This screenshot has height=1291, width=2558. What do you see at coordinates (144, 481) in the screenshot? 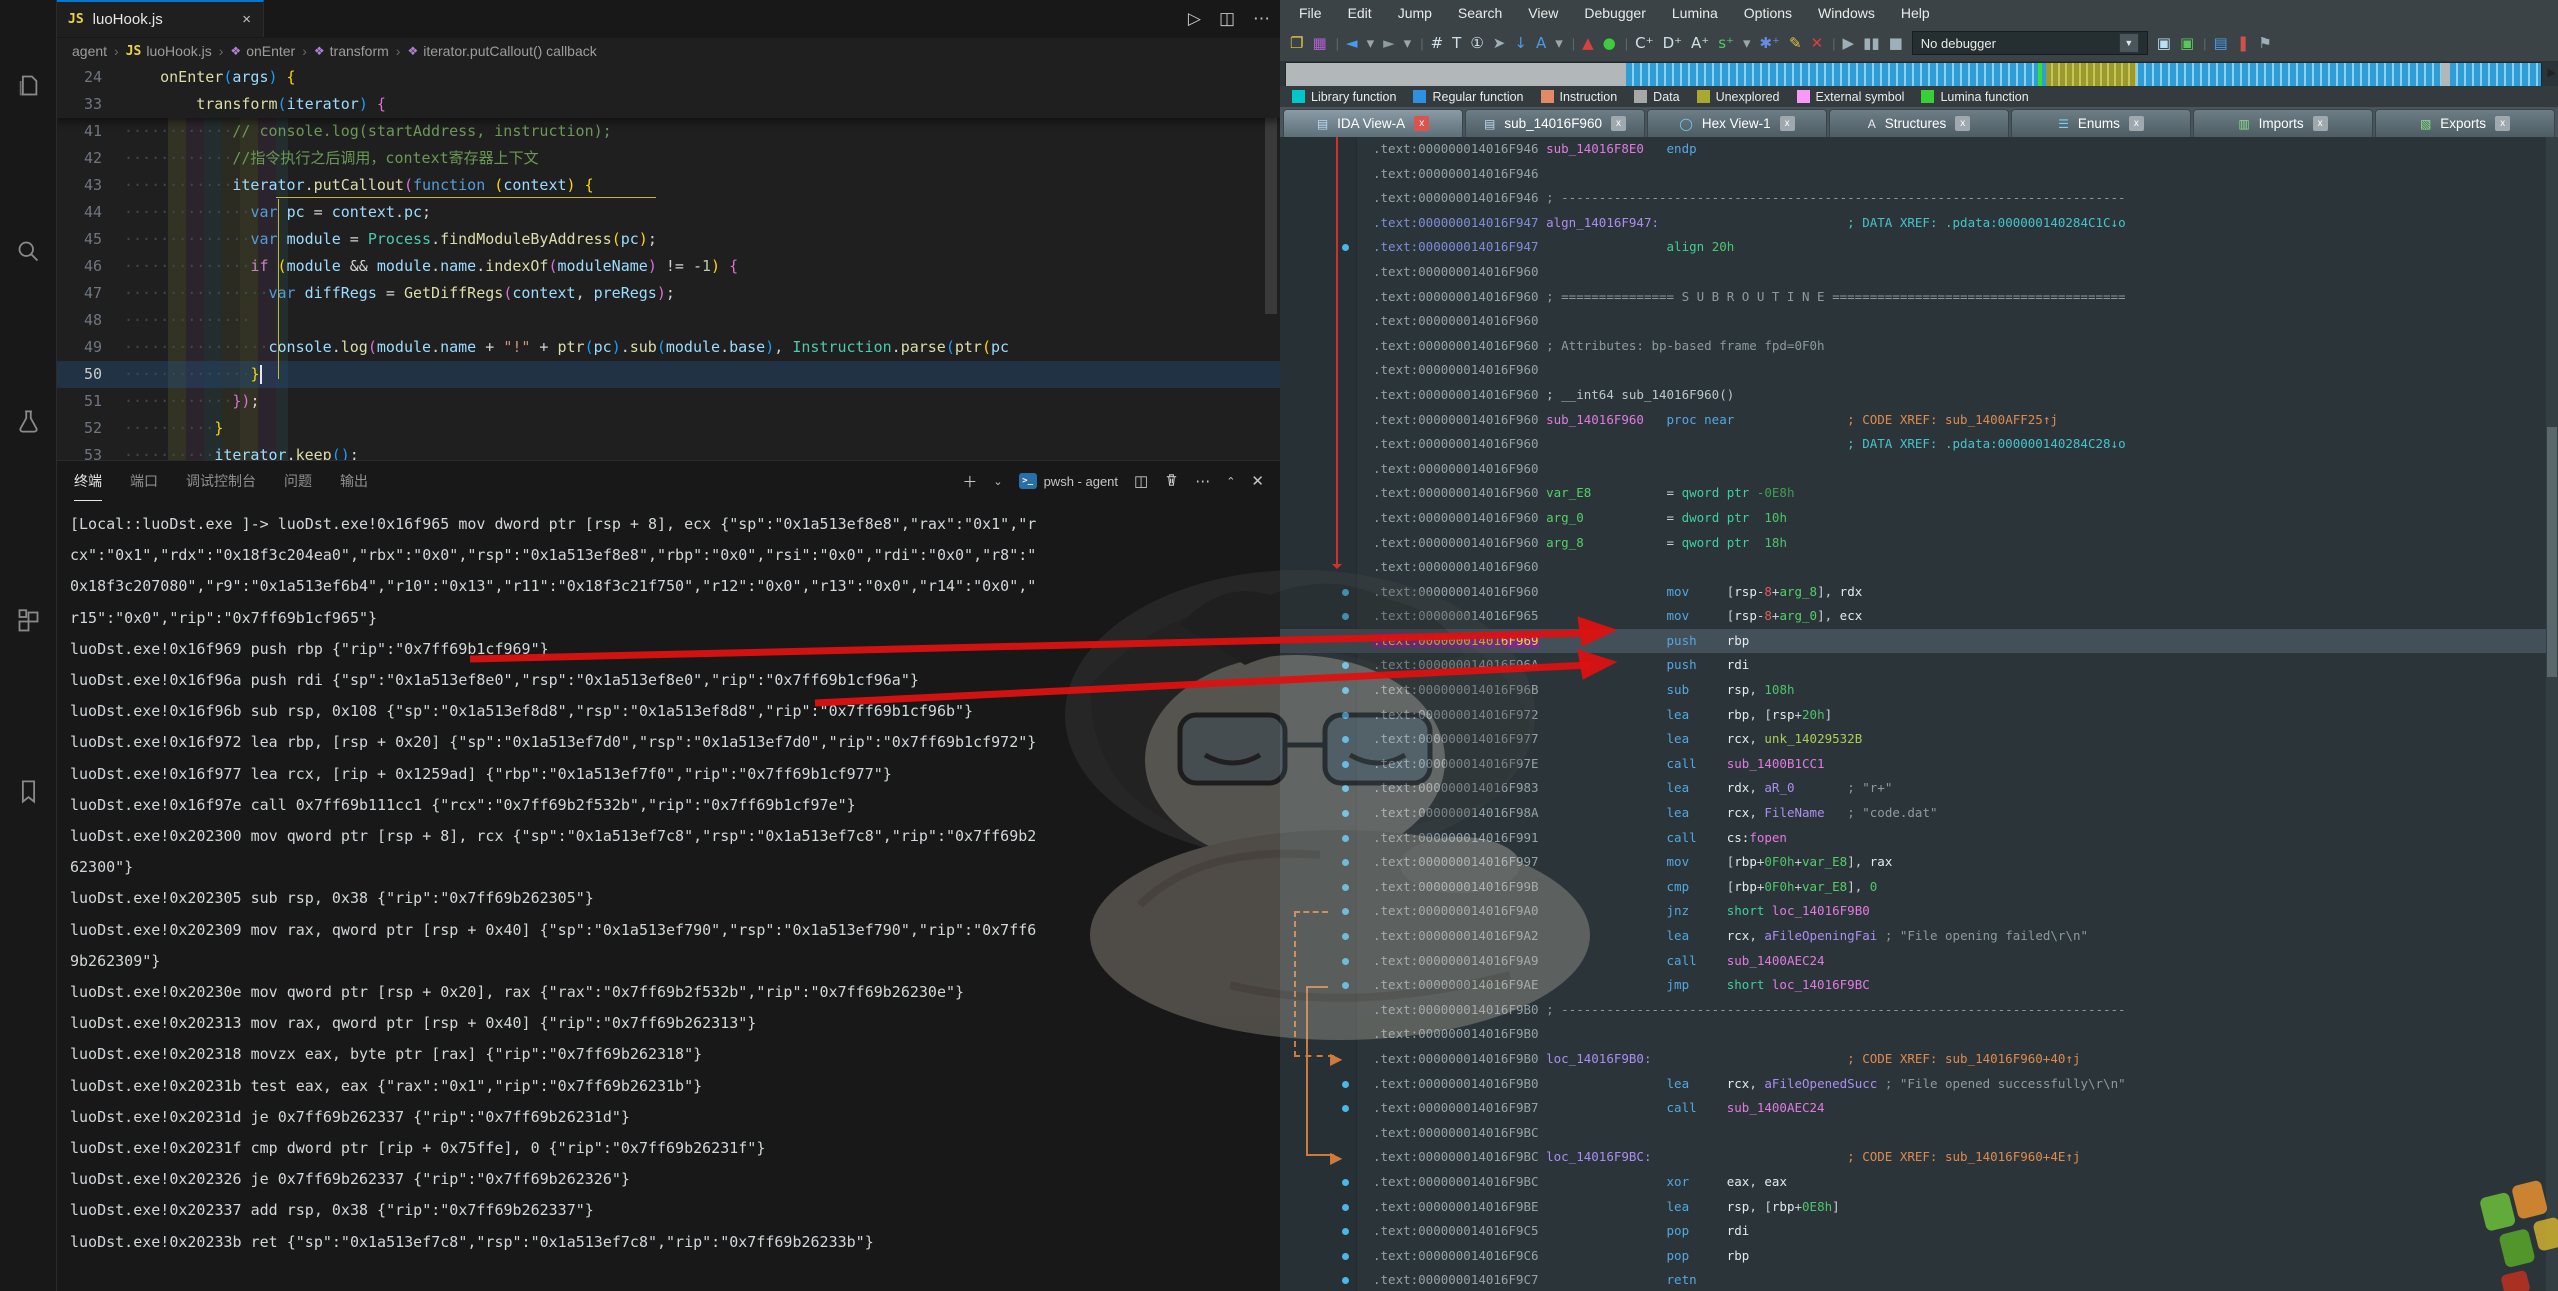
I see `panel-tab-端口: 端口` at bounding box center [144, 481].